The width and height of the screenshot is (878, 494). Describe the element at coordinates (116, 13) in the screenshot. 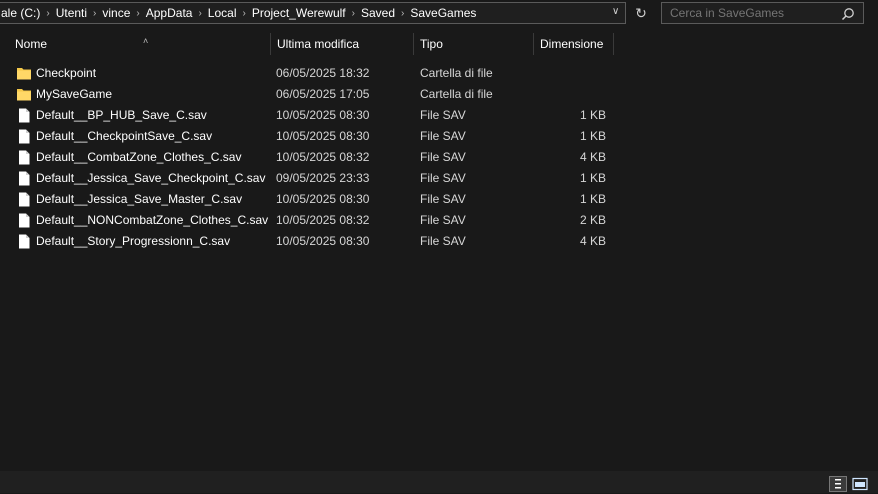

I see `breadcrumb-item: vince` at that location.